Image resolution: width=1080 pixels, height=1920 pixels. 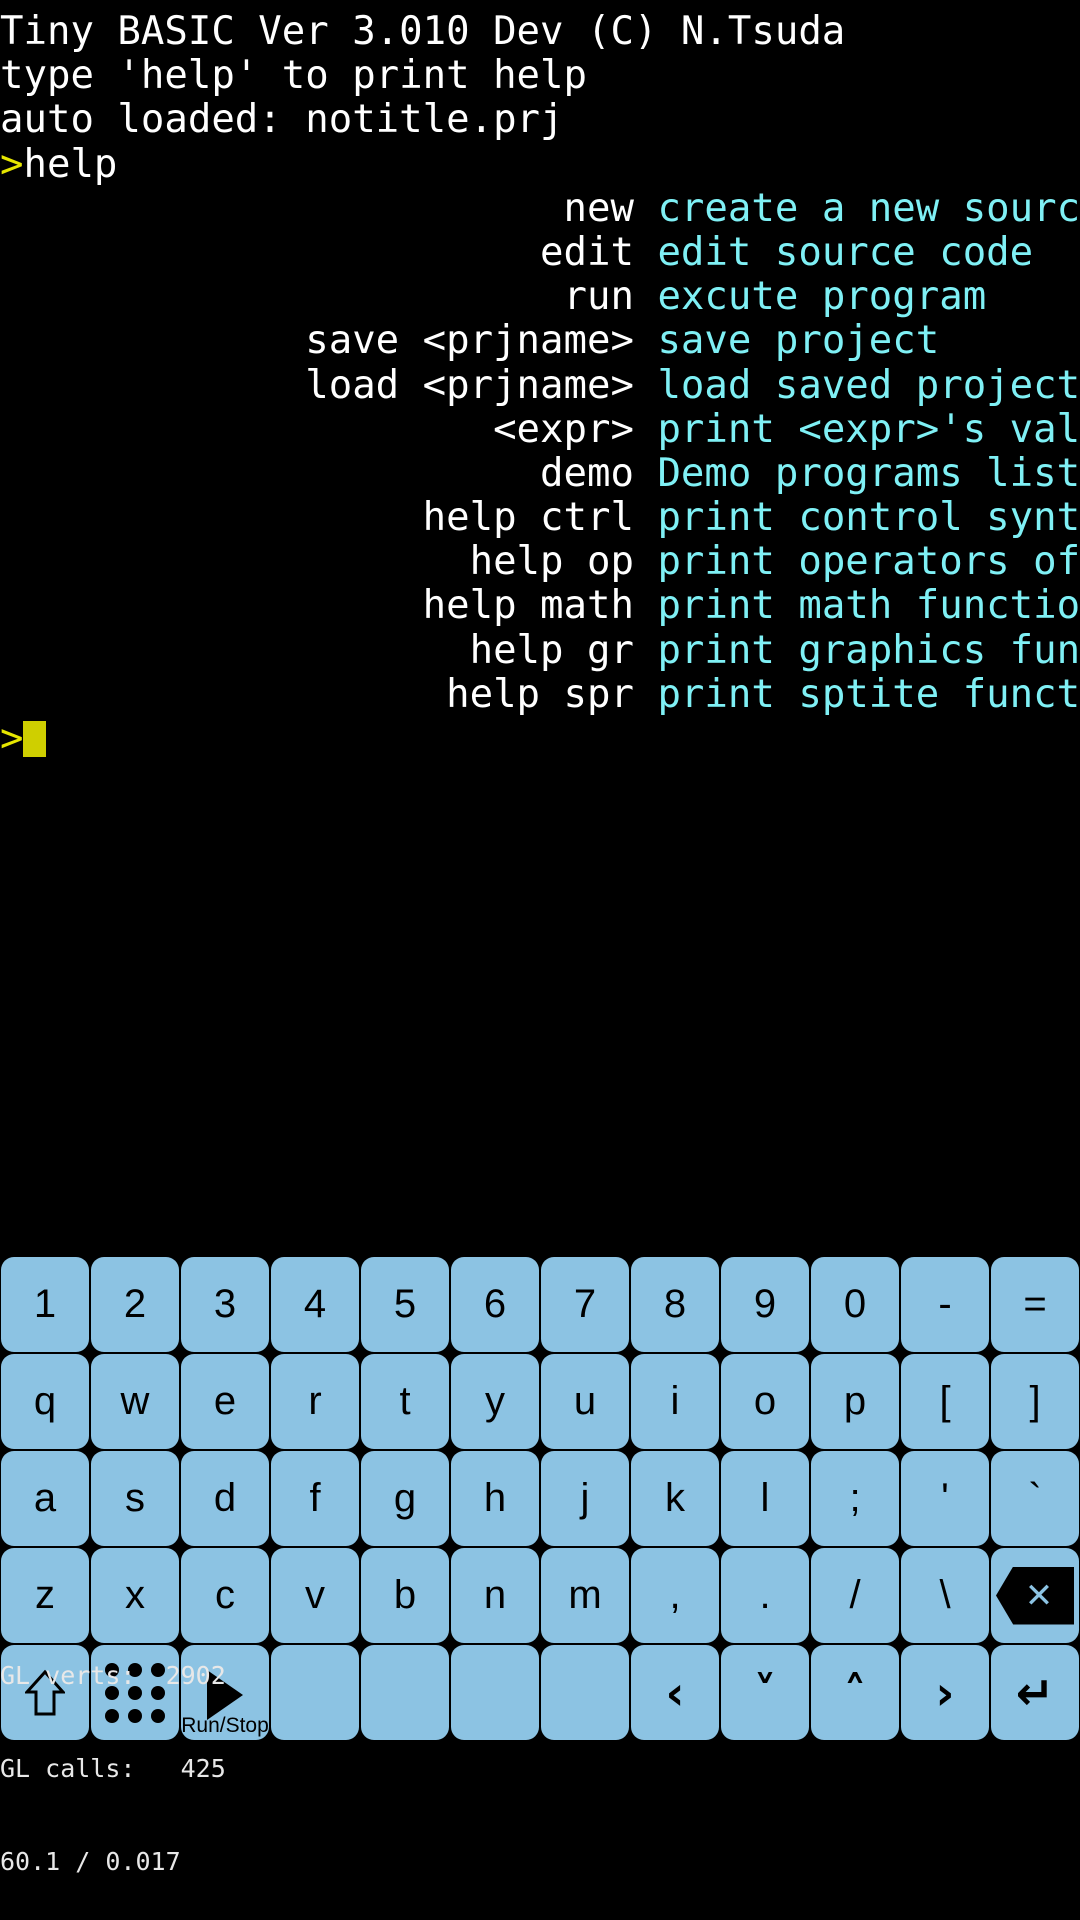 What do you see at coordinates (495, 1401) in the screenshot?
I see `key-y: y` at bounding box center [495, 1401].